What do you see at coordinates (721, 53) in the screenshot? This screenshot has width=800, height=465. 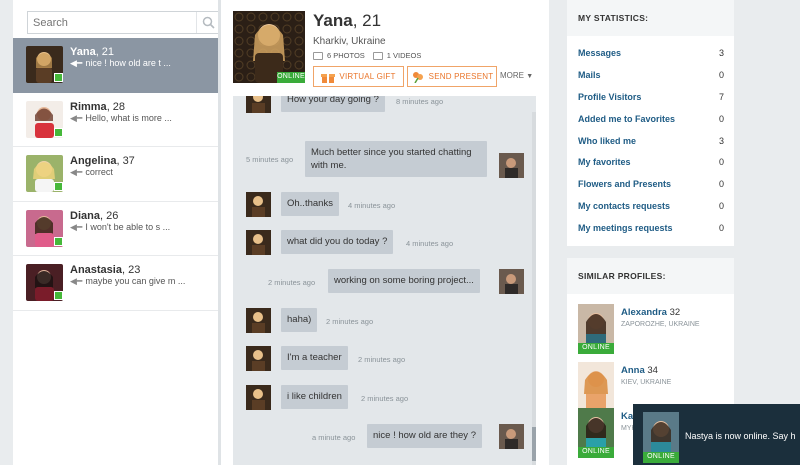 I see `stat-value: 3` at bounding box center [721, 53].